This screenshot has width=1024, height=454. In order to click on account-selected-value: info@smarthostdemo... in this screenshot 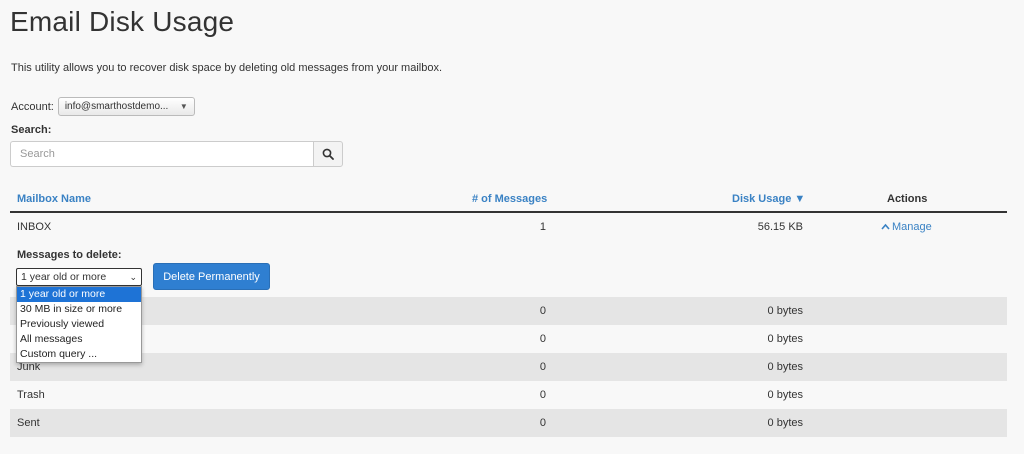, I will do `click(116, 106)`.